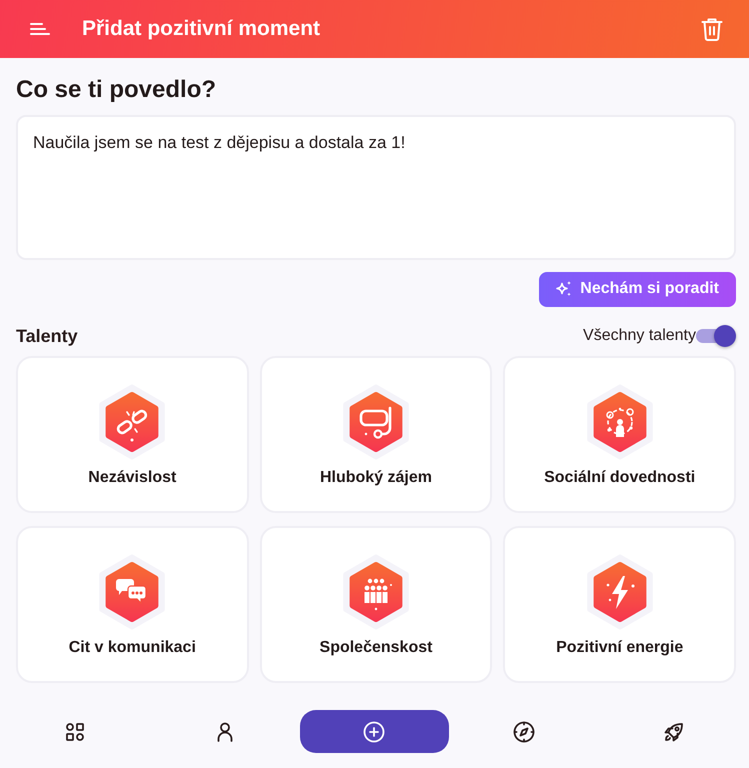 The height and width of the screenshot is (768, 749). I want to click on add-icon, so click(374, 732).